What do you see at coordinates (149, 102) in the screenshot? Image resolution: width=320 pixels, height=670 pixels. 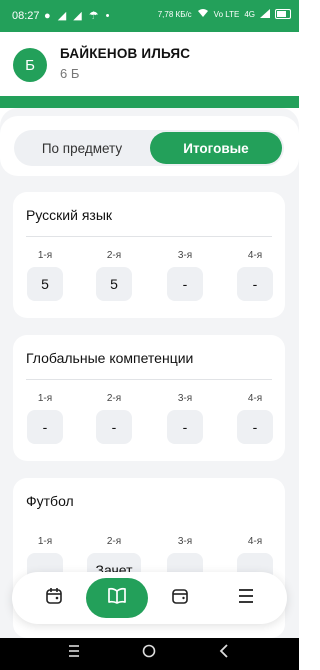 I see `header-accent-strip` at bounding box center [149, 102].